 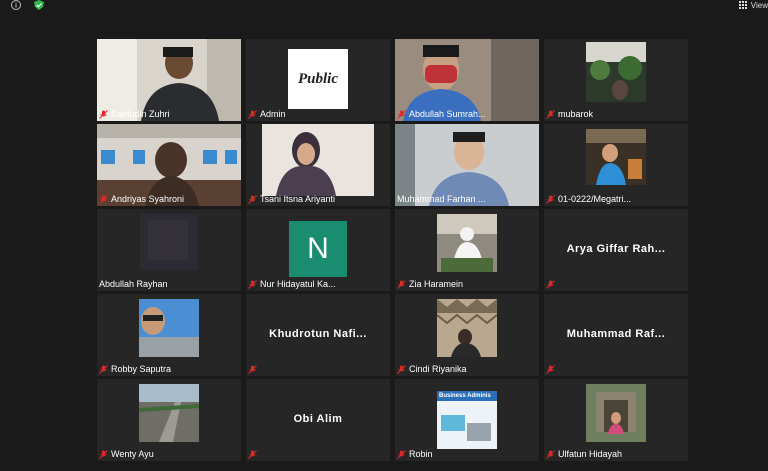 I want to click on paper-graphic, so click(x=479, y=432).